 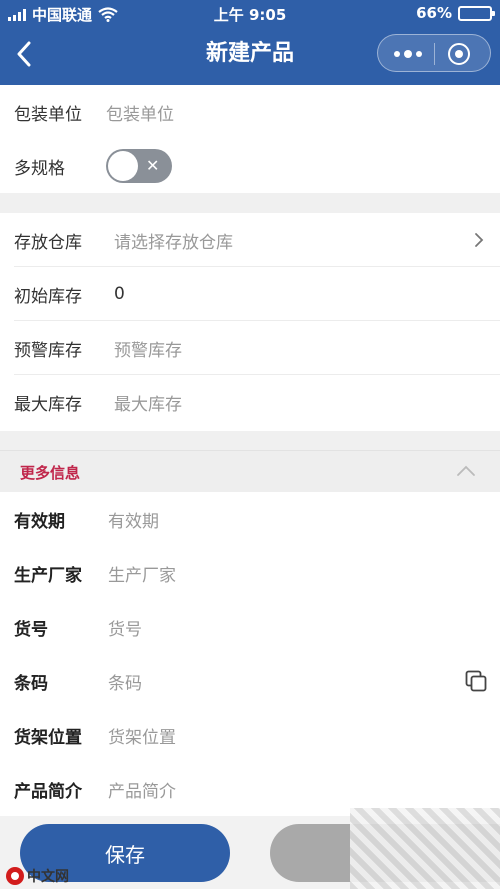 What do you see at coordinates (31, 683) in the screenshot?
I see `barcode-label: 条码` at bounding box center [31, 683].